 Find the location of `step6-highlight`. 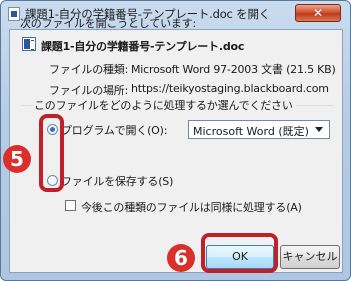

step6-highlight is located at coordinates (239, 253).